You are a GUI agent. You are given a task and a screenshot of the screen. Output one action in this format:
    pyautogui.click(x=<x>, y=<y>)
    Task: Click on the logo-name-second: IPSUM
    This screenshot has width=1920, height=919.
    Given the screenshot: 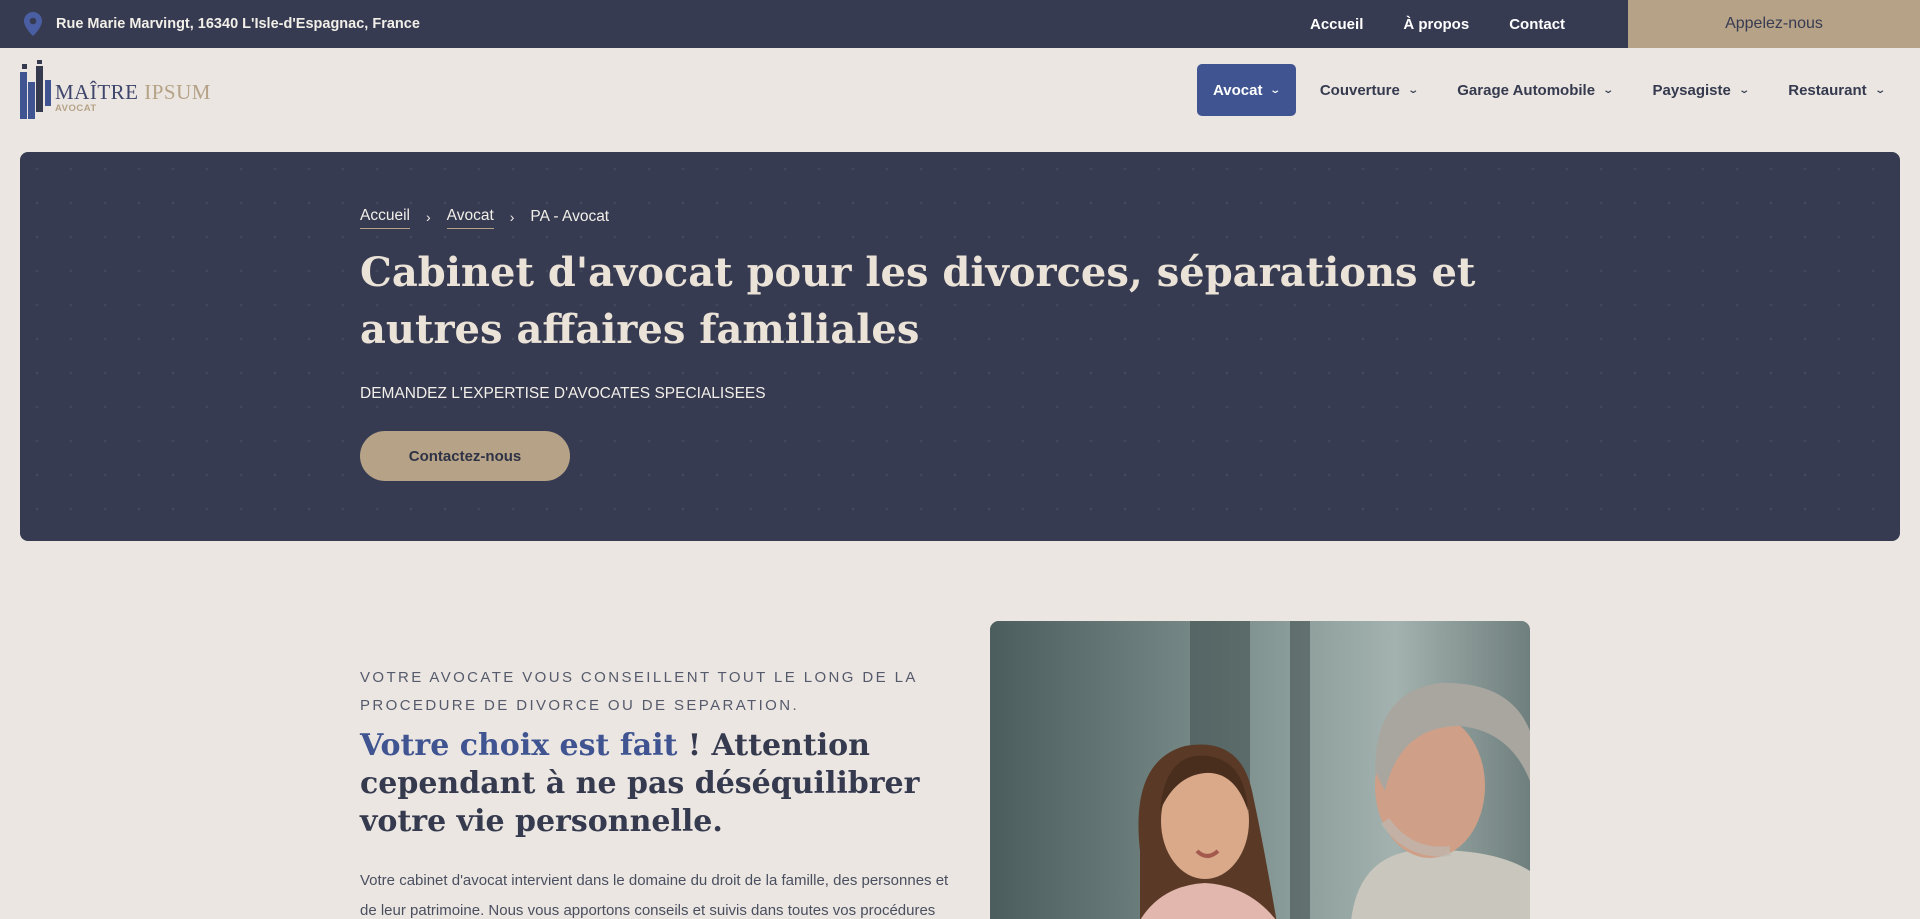 What is the action you would take?
    pyautogui.click(x=177, y=92)
    